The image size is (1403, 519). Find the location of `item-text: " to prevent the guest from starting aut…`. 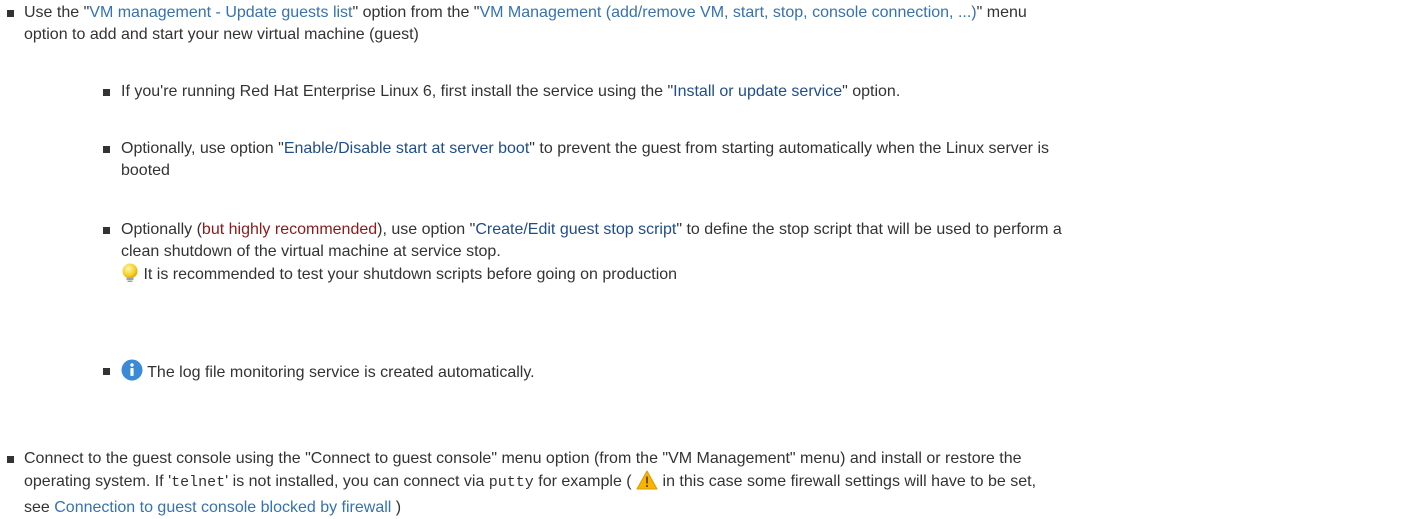

item-text: " to prevent the guest from starting aut… is located at coordinates (789, 148).